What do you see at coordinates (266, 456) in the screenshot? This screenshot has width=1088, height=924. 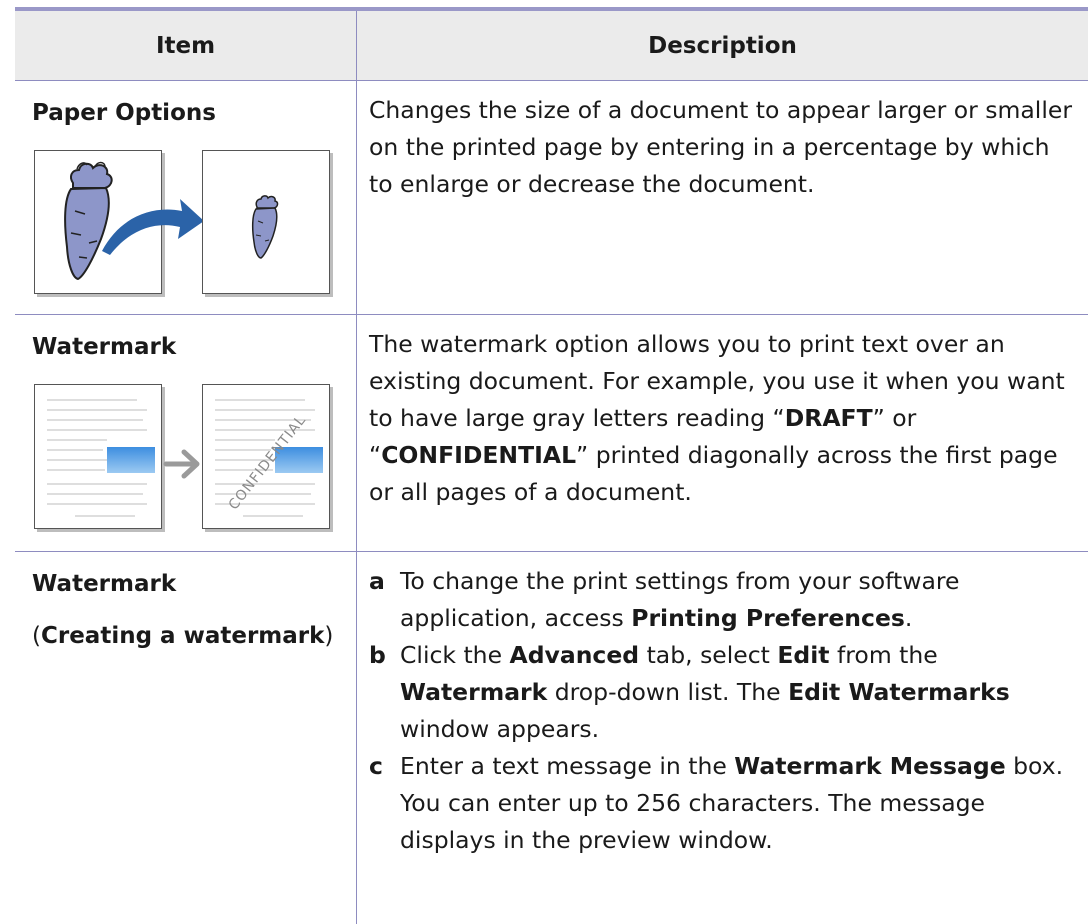 I see `watermarked-page: CONFIDENTIAL` at bounding box center [266, 456].